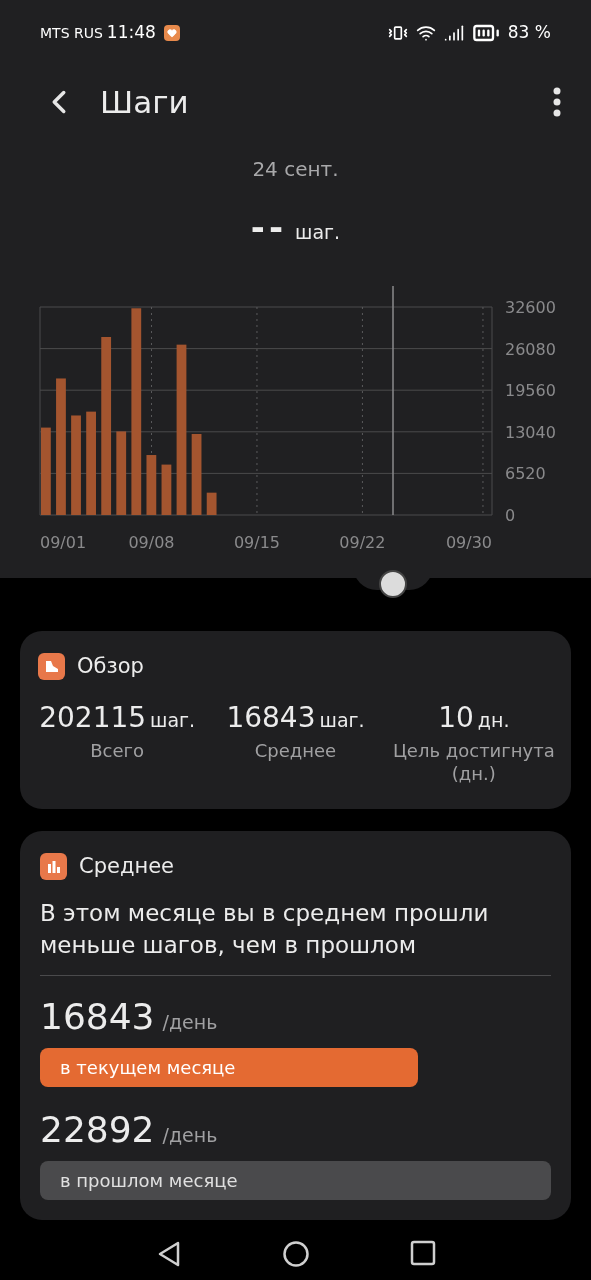 The height and width of the screenshot is (1280, 591). What do you see at coordinates (295, 750) in the screenshot?
I see `stat-label: Среднее` at bounding box center [295, 750].